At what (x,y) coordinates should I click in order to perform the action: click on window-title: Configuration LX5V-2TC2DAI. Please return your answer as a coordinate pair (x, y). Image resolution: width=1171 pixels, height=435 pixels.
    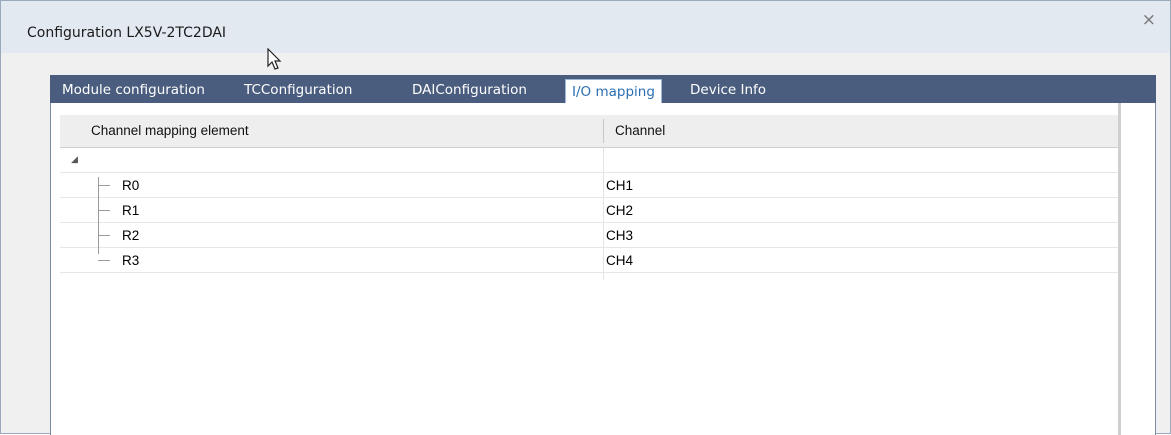
    Looking at the image, I should click on (127, 33).